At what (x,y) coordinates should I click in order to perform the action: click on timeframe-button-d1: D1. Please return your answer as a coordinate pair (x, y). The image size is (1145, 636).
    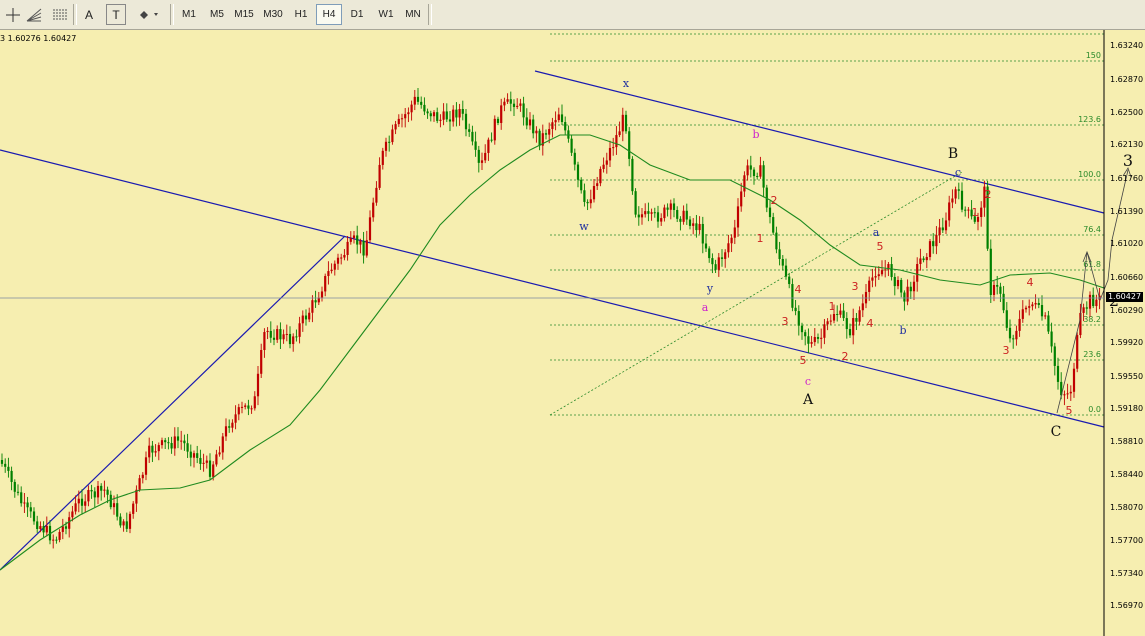
    Looking at the image, I should click on (357, 14).